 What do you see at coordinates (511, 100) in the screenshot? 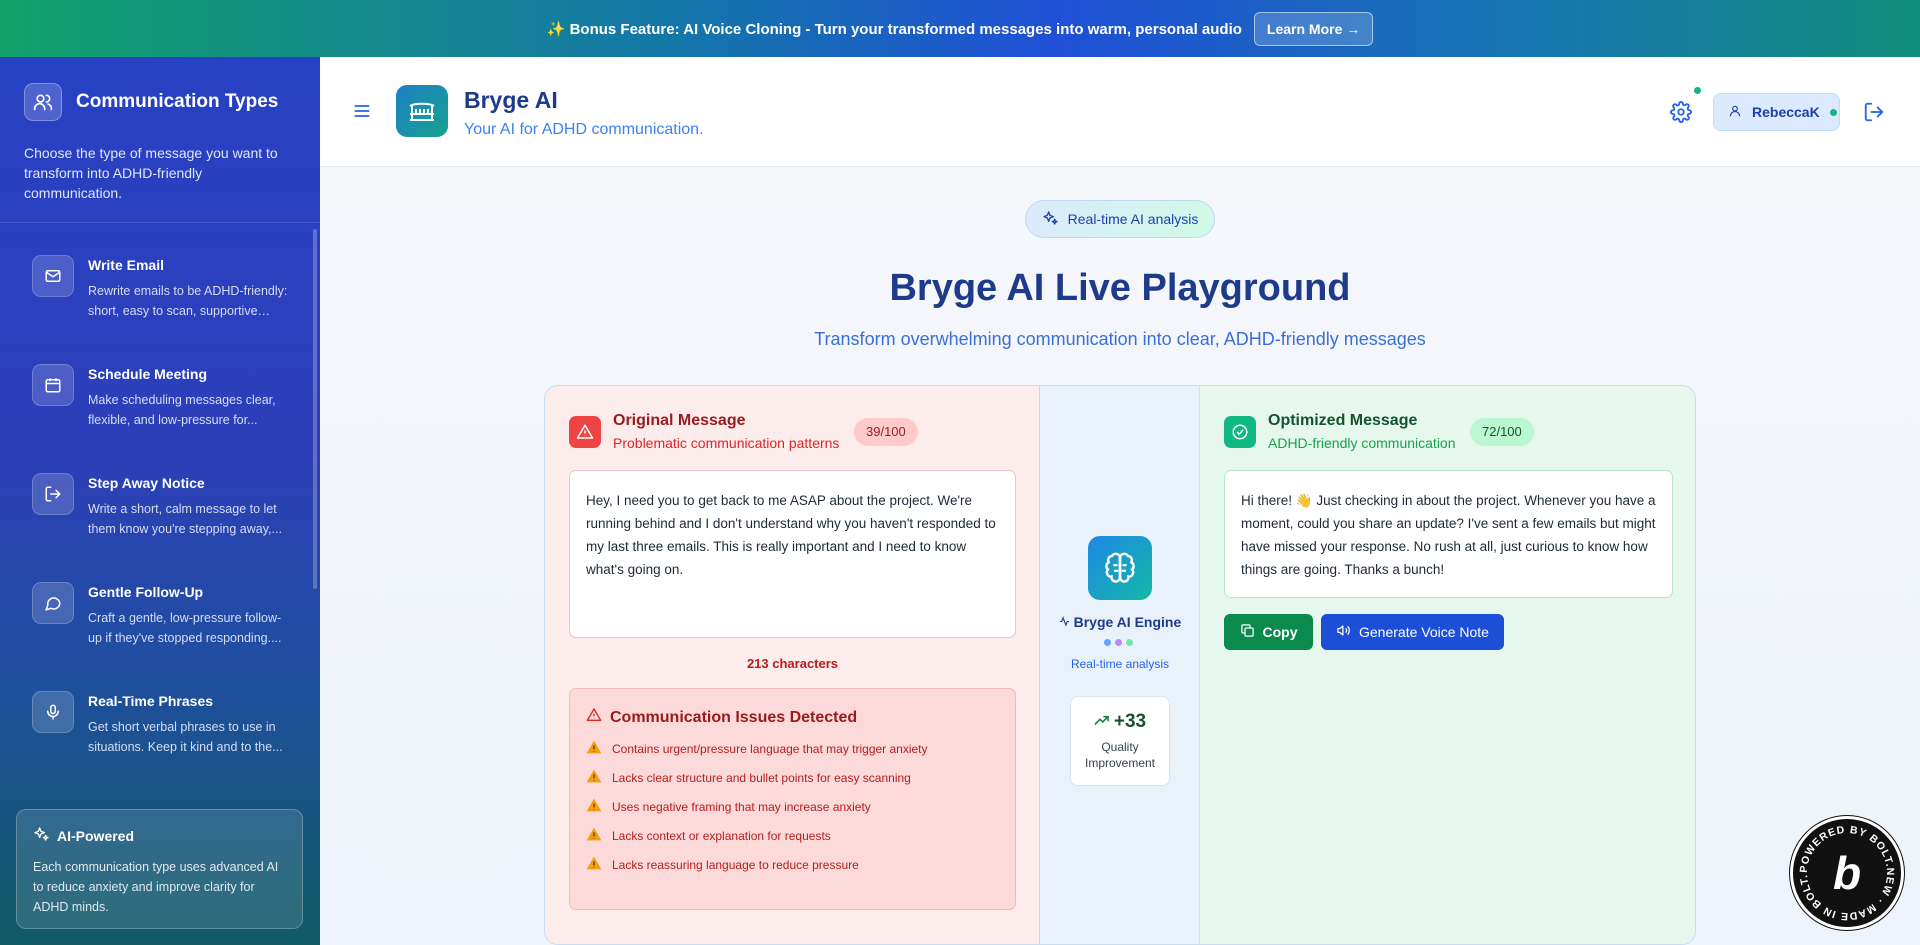
I see `app-title: Bryge AI` at bounding box center [511, 100].